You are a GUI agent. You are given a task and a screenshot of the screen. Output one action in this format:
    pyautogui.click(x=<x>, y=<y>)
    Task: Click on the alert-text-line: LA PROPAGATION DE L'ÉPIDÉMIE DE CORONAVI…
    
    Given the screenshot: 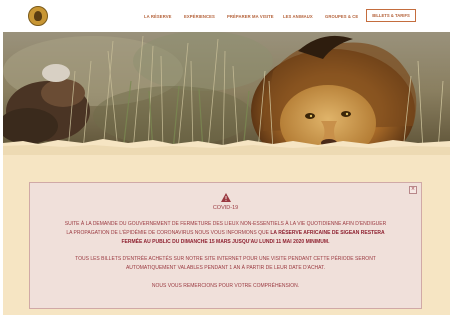 What is the action you would take?
    pyautogui.click(x=225, y=233)
    